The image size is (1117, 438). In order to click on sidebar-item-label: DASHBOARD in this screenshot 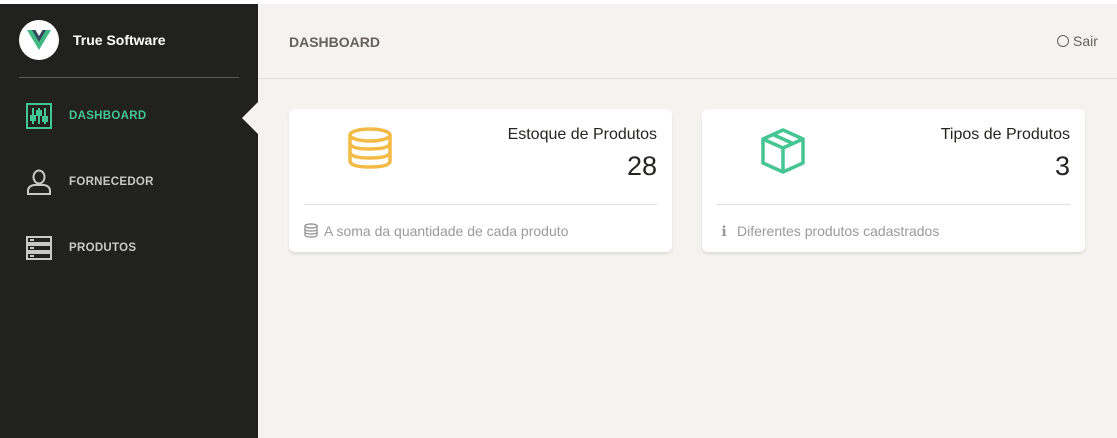, I will do `click(108, 116)`.